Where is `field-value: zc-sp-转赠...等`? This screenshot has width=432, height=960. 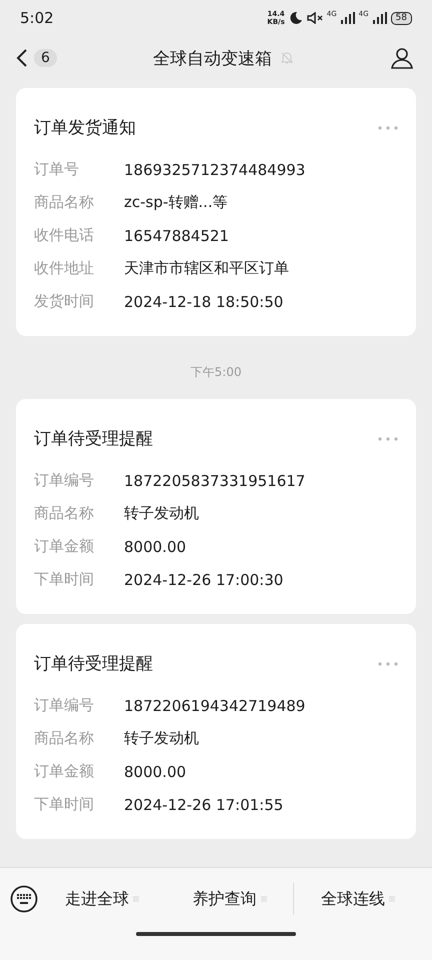 field-value: zc-sp-转赠...等 is located at coordinates (176, 202).